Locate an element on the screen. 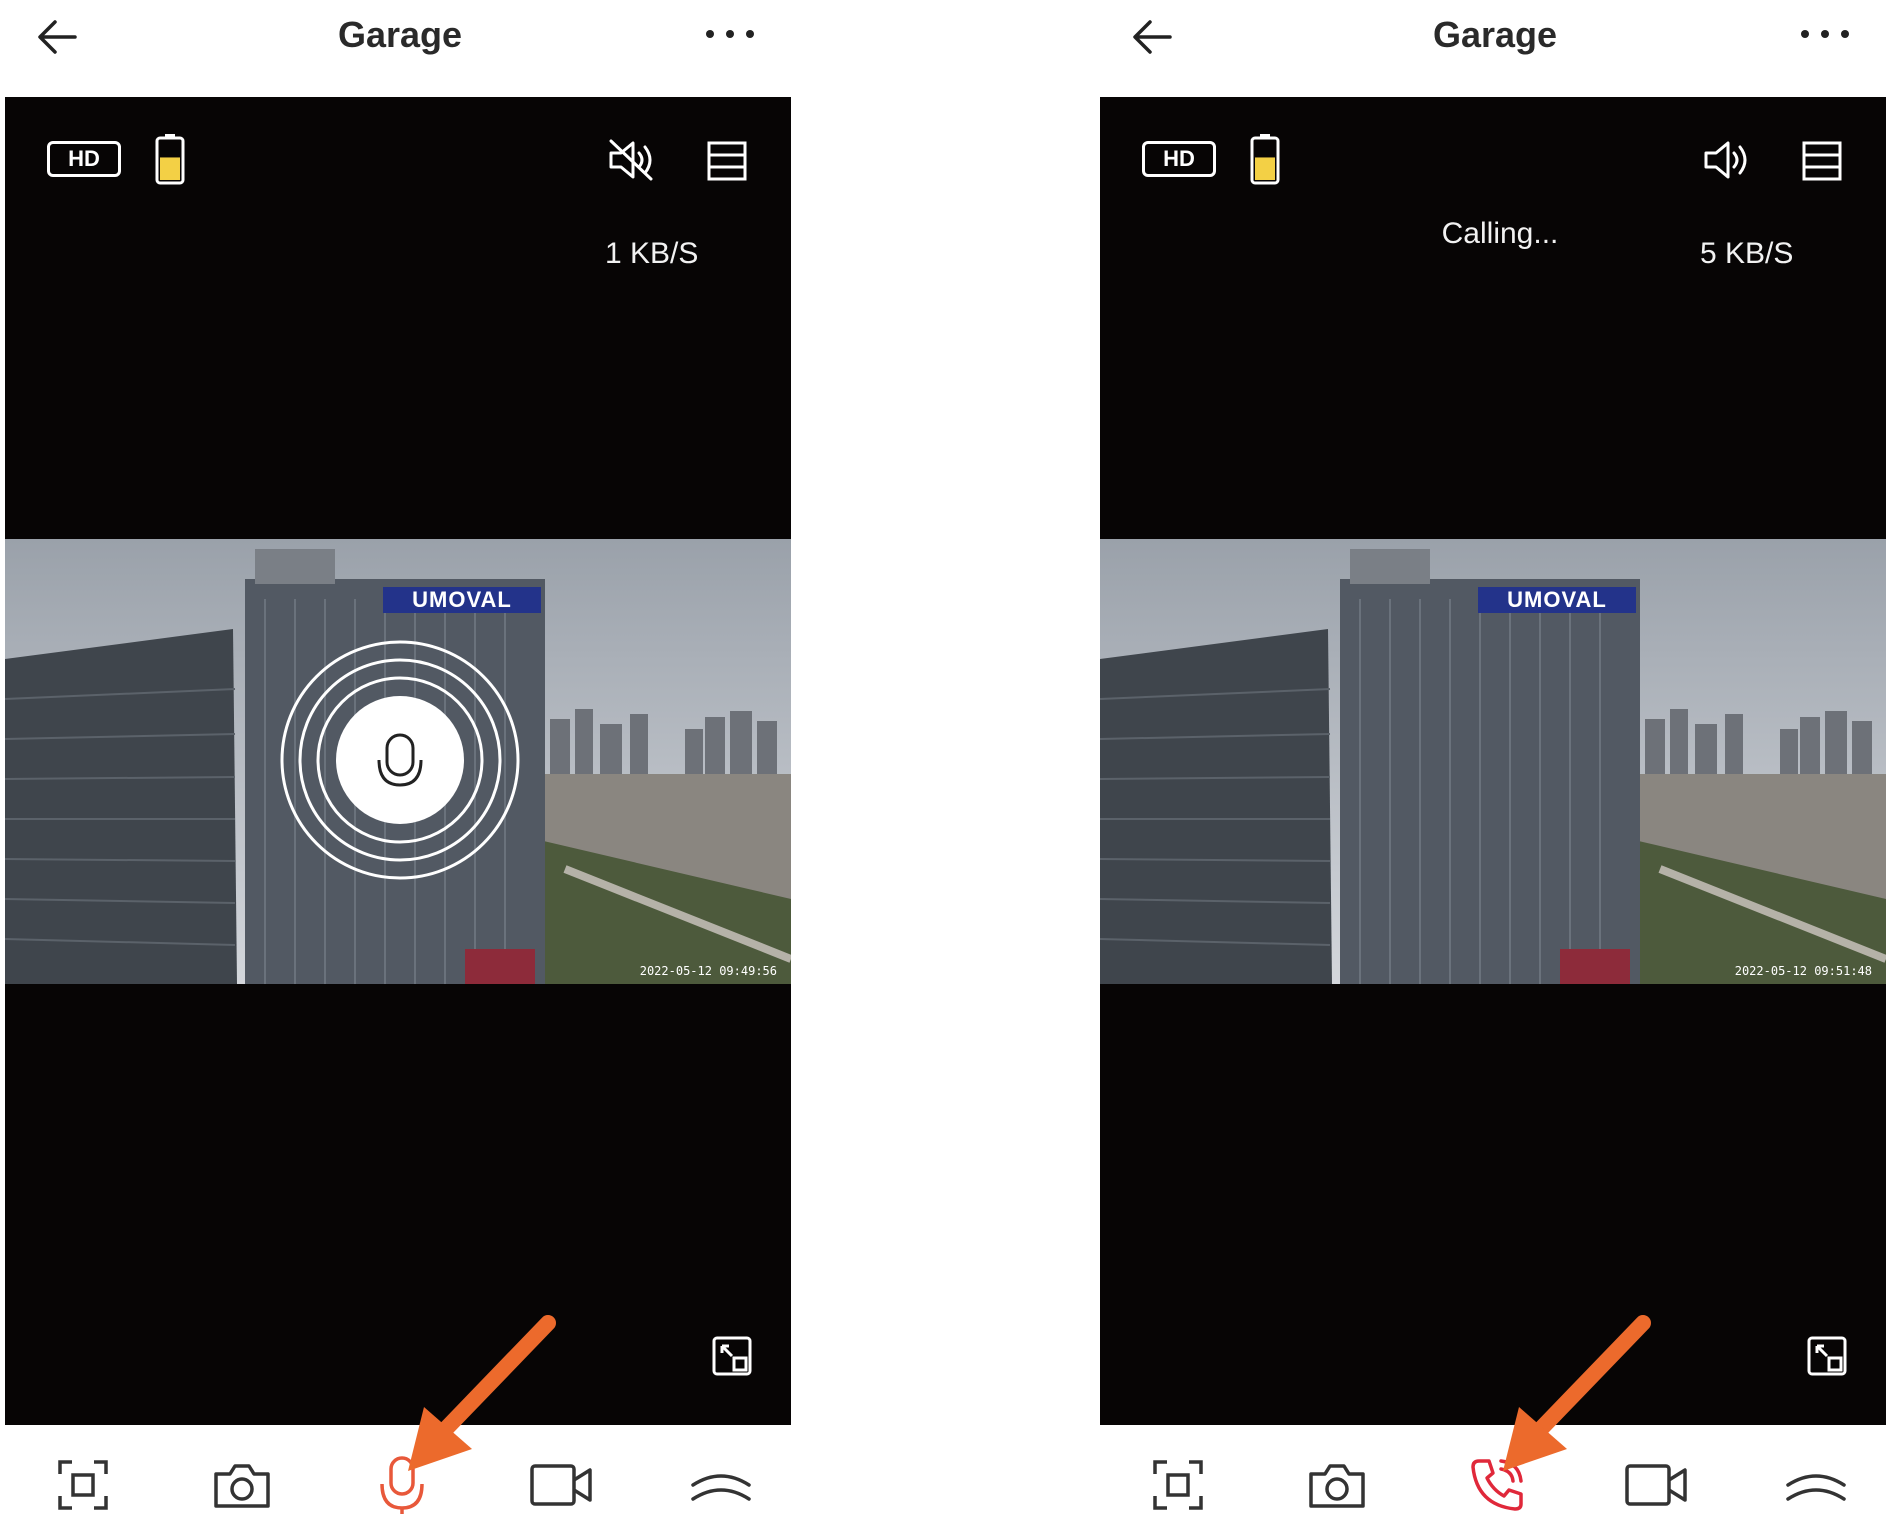 This screenshot has height=1540, width=1886. speaker-muted-icon is located at coordinates (632, 160).